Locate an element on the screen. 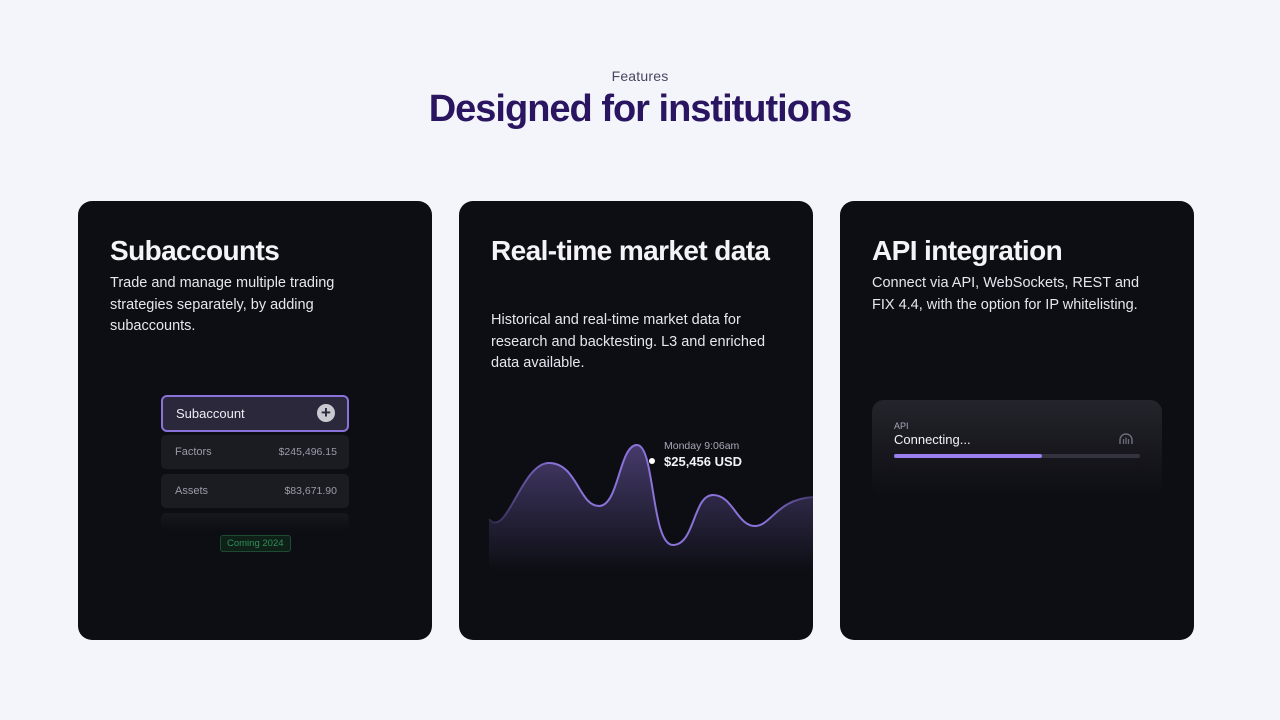 The image size is (1280, 720). subaccount-header: Subaccount + is located at coordinates (255, 413).